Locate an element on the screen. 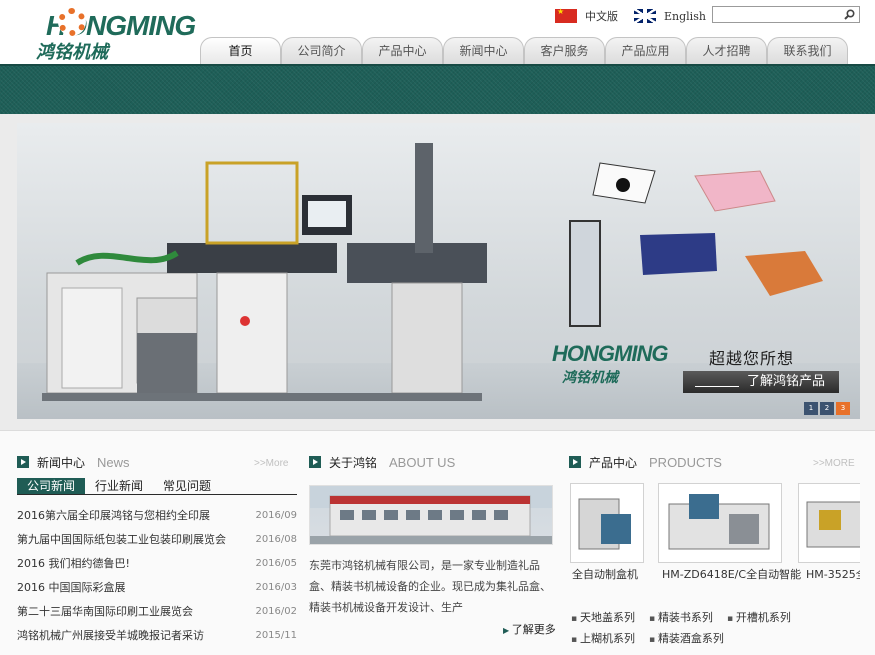 The width and height of the screenshot is (875, 655). about-section-header: 关于鸿铭 ABOUT US is located at coordinates (382, 462).